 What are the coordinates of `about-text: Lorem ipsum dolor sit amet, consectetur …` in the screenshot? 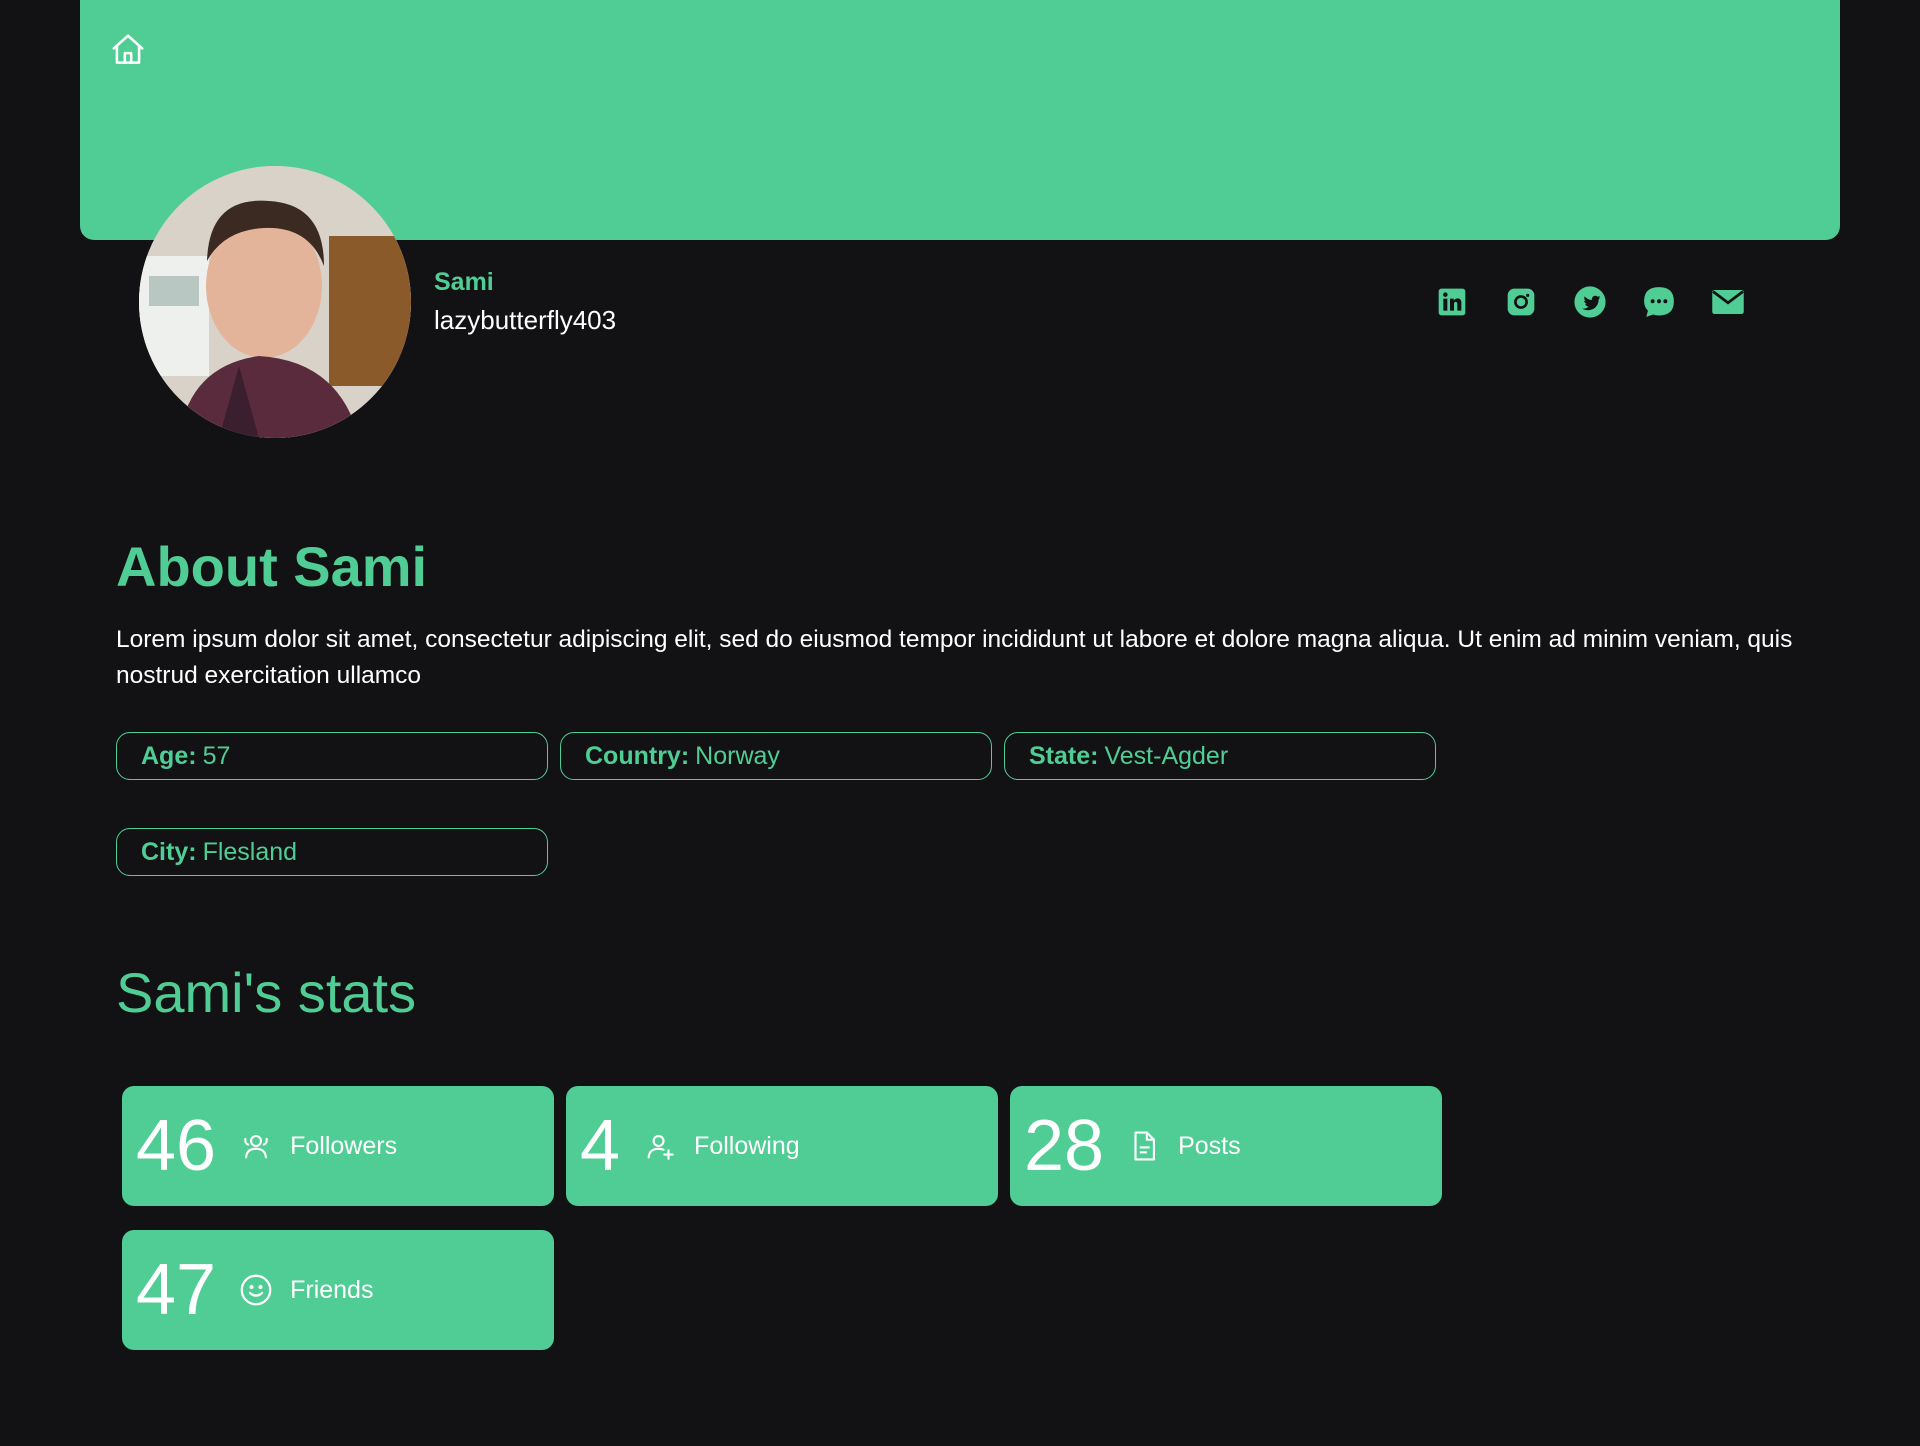 It's located at (954, 657).